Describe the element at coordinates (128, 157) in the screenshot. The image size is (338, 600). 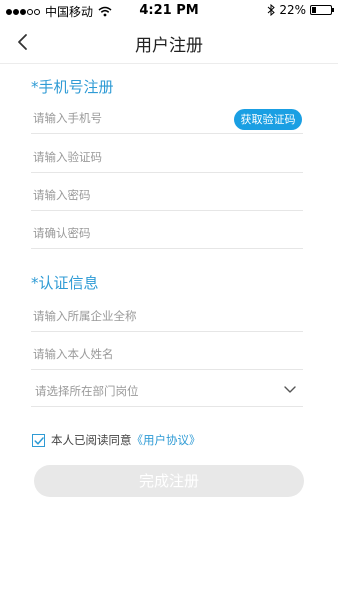
I see `code-input` at that location.